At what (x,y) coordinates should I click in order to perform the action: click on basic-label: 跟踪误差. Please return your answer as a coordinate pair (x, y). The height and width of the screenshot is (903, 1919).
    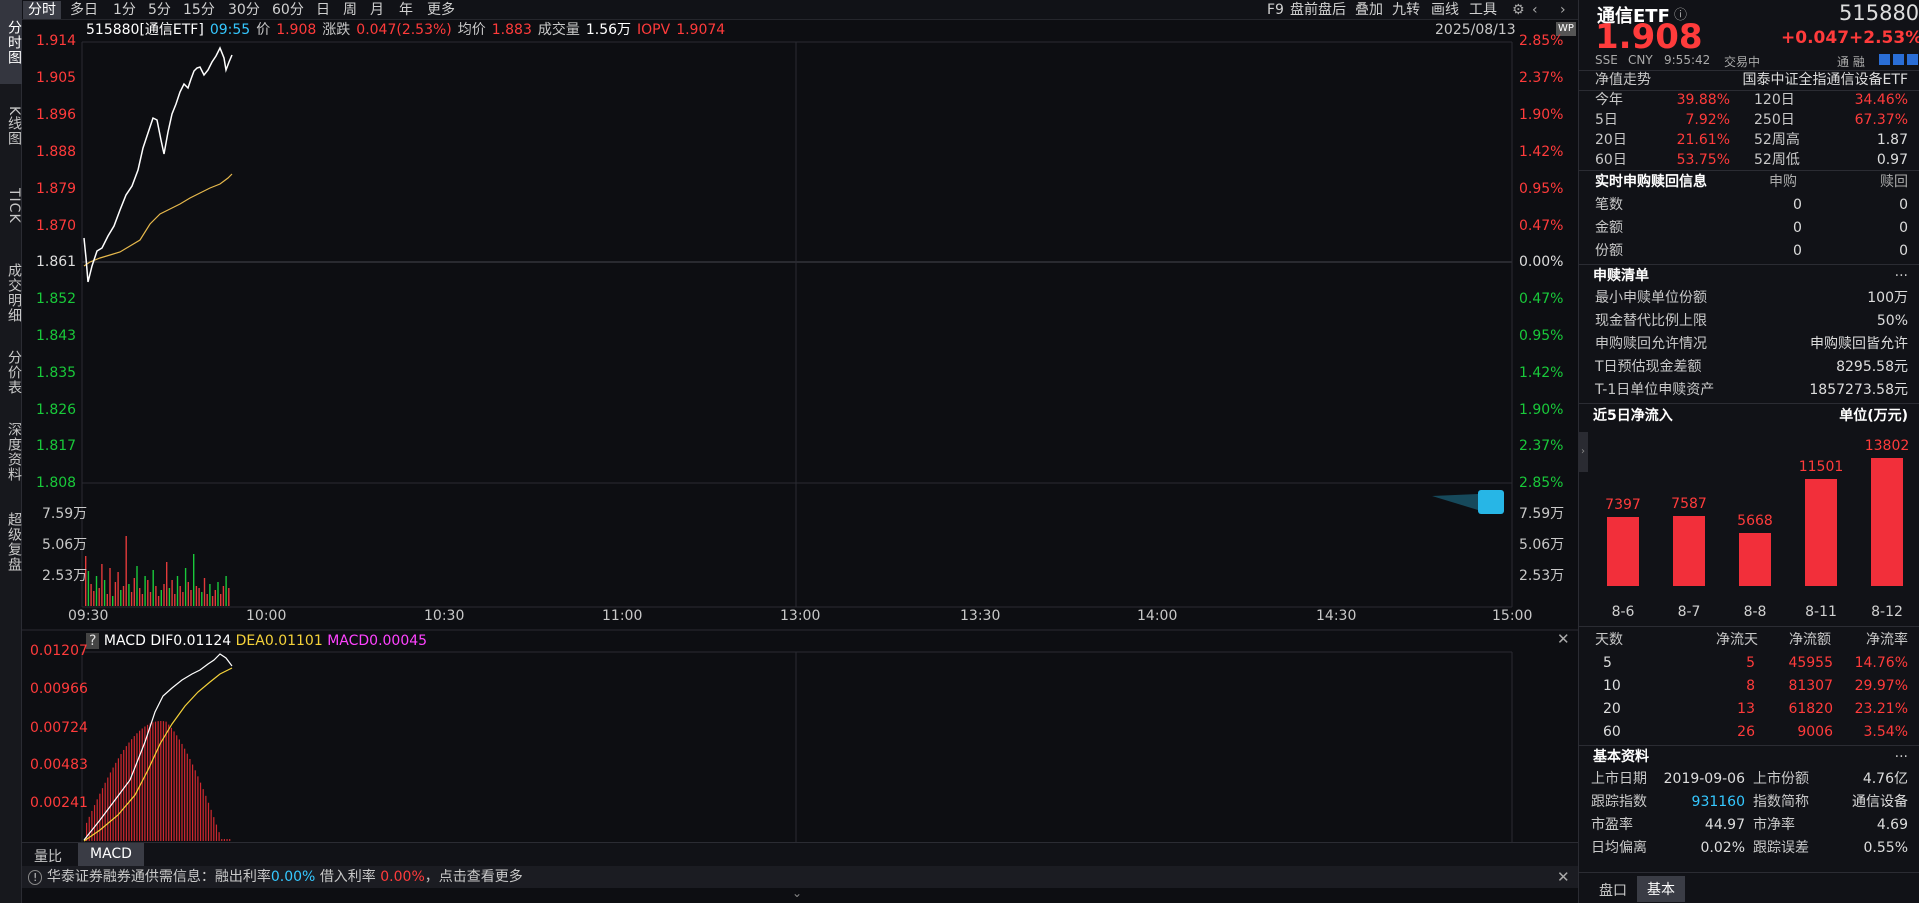
    Looking at the image, I should click on (1781, 848).